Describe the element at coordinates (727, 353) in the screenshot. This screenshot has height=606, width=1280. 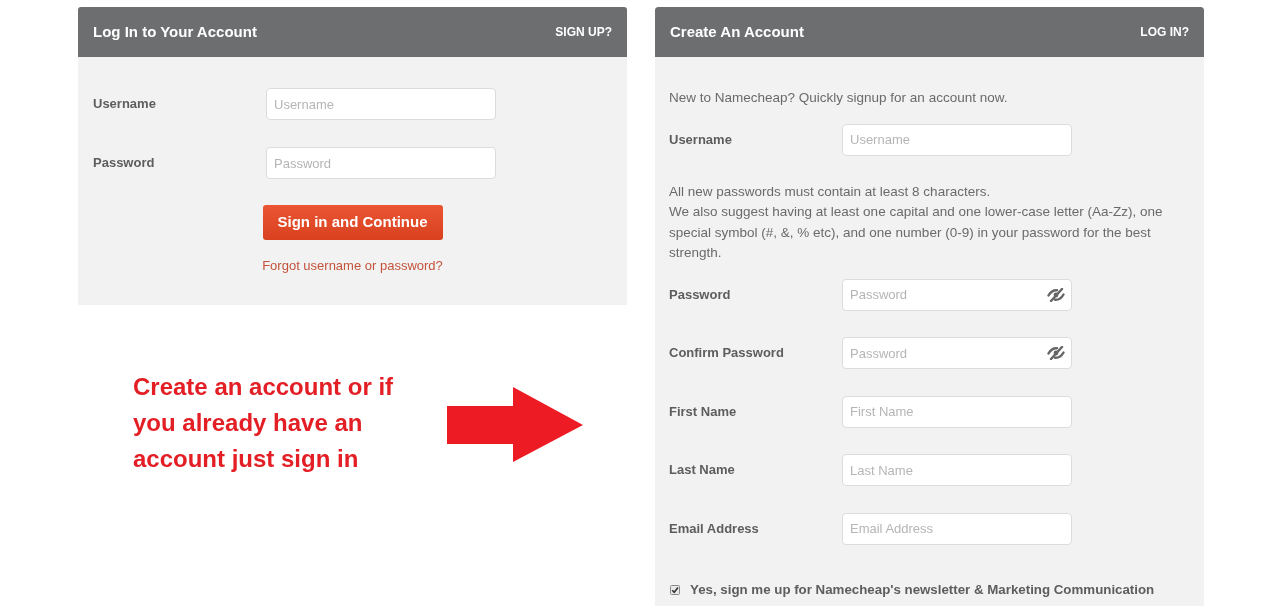
I see `field-label: Confirm Password` at that location.